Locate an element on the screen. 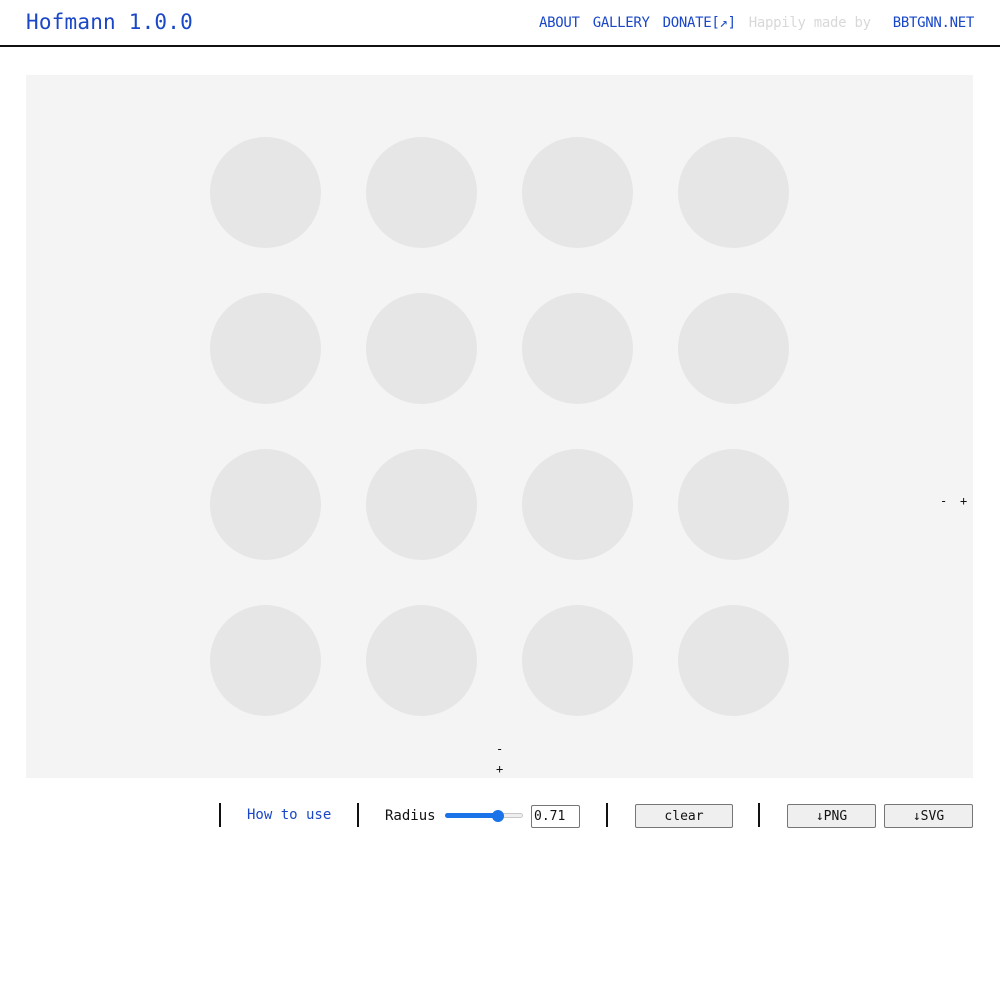  radius-label: Radius is located at coordinates (410, 816).